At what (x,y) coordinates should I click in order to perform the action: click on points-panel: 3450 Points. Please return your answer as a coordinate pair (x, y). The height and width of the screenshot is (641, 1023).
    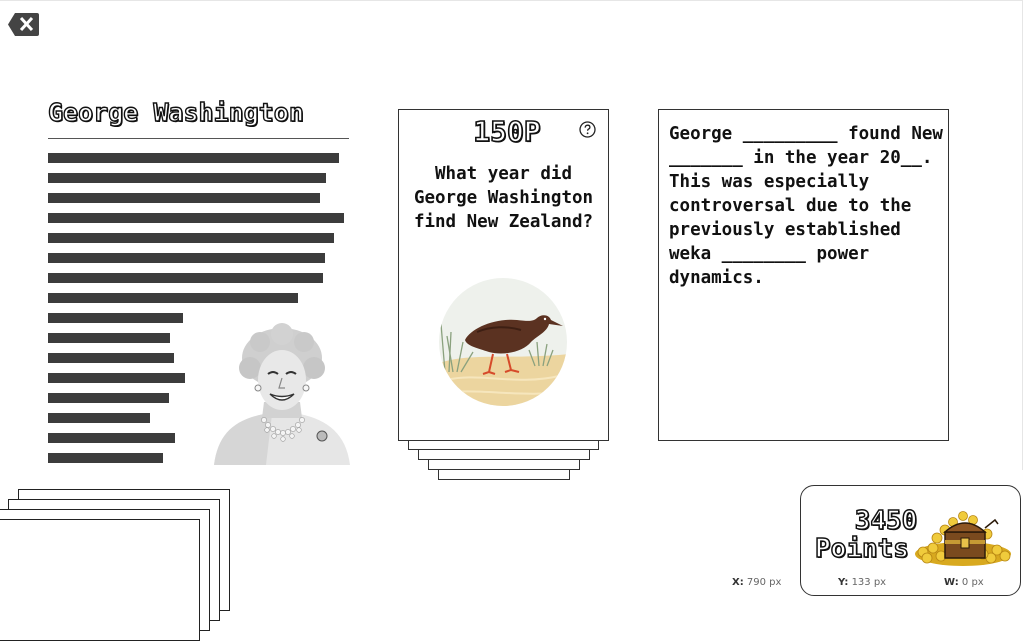
    Looking at the image, I should click on (910, 540).